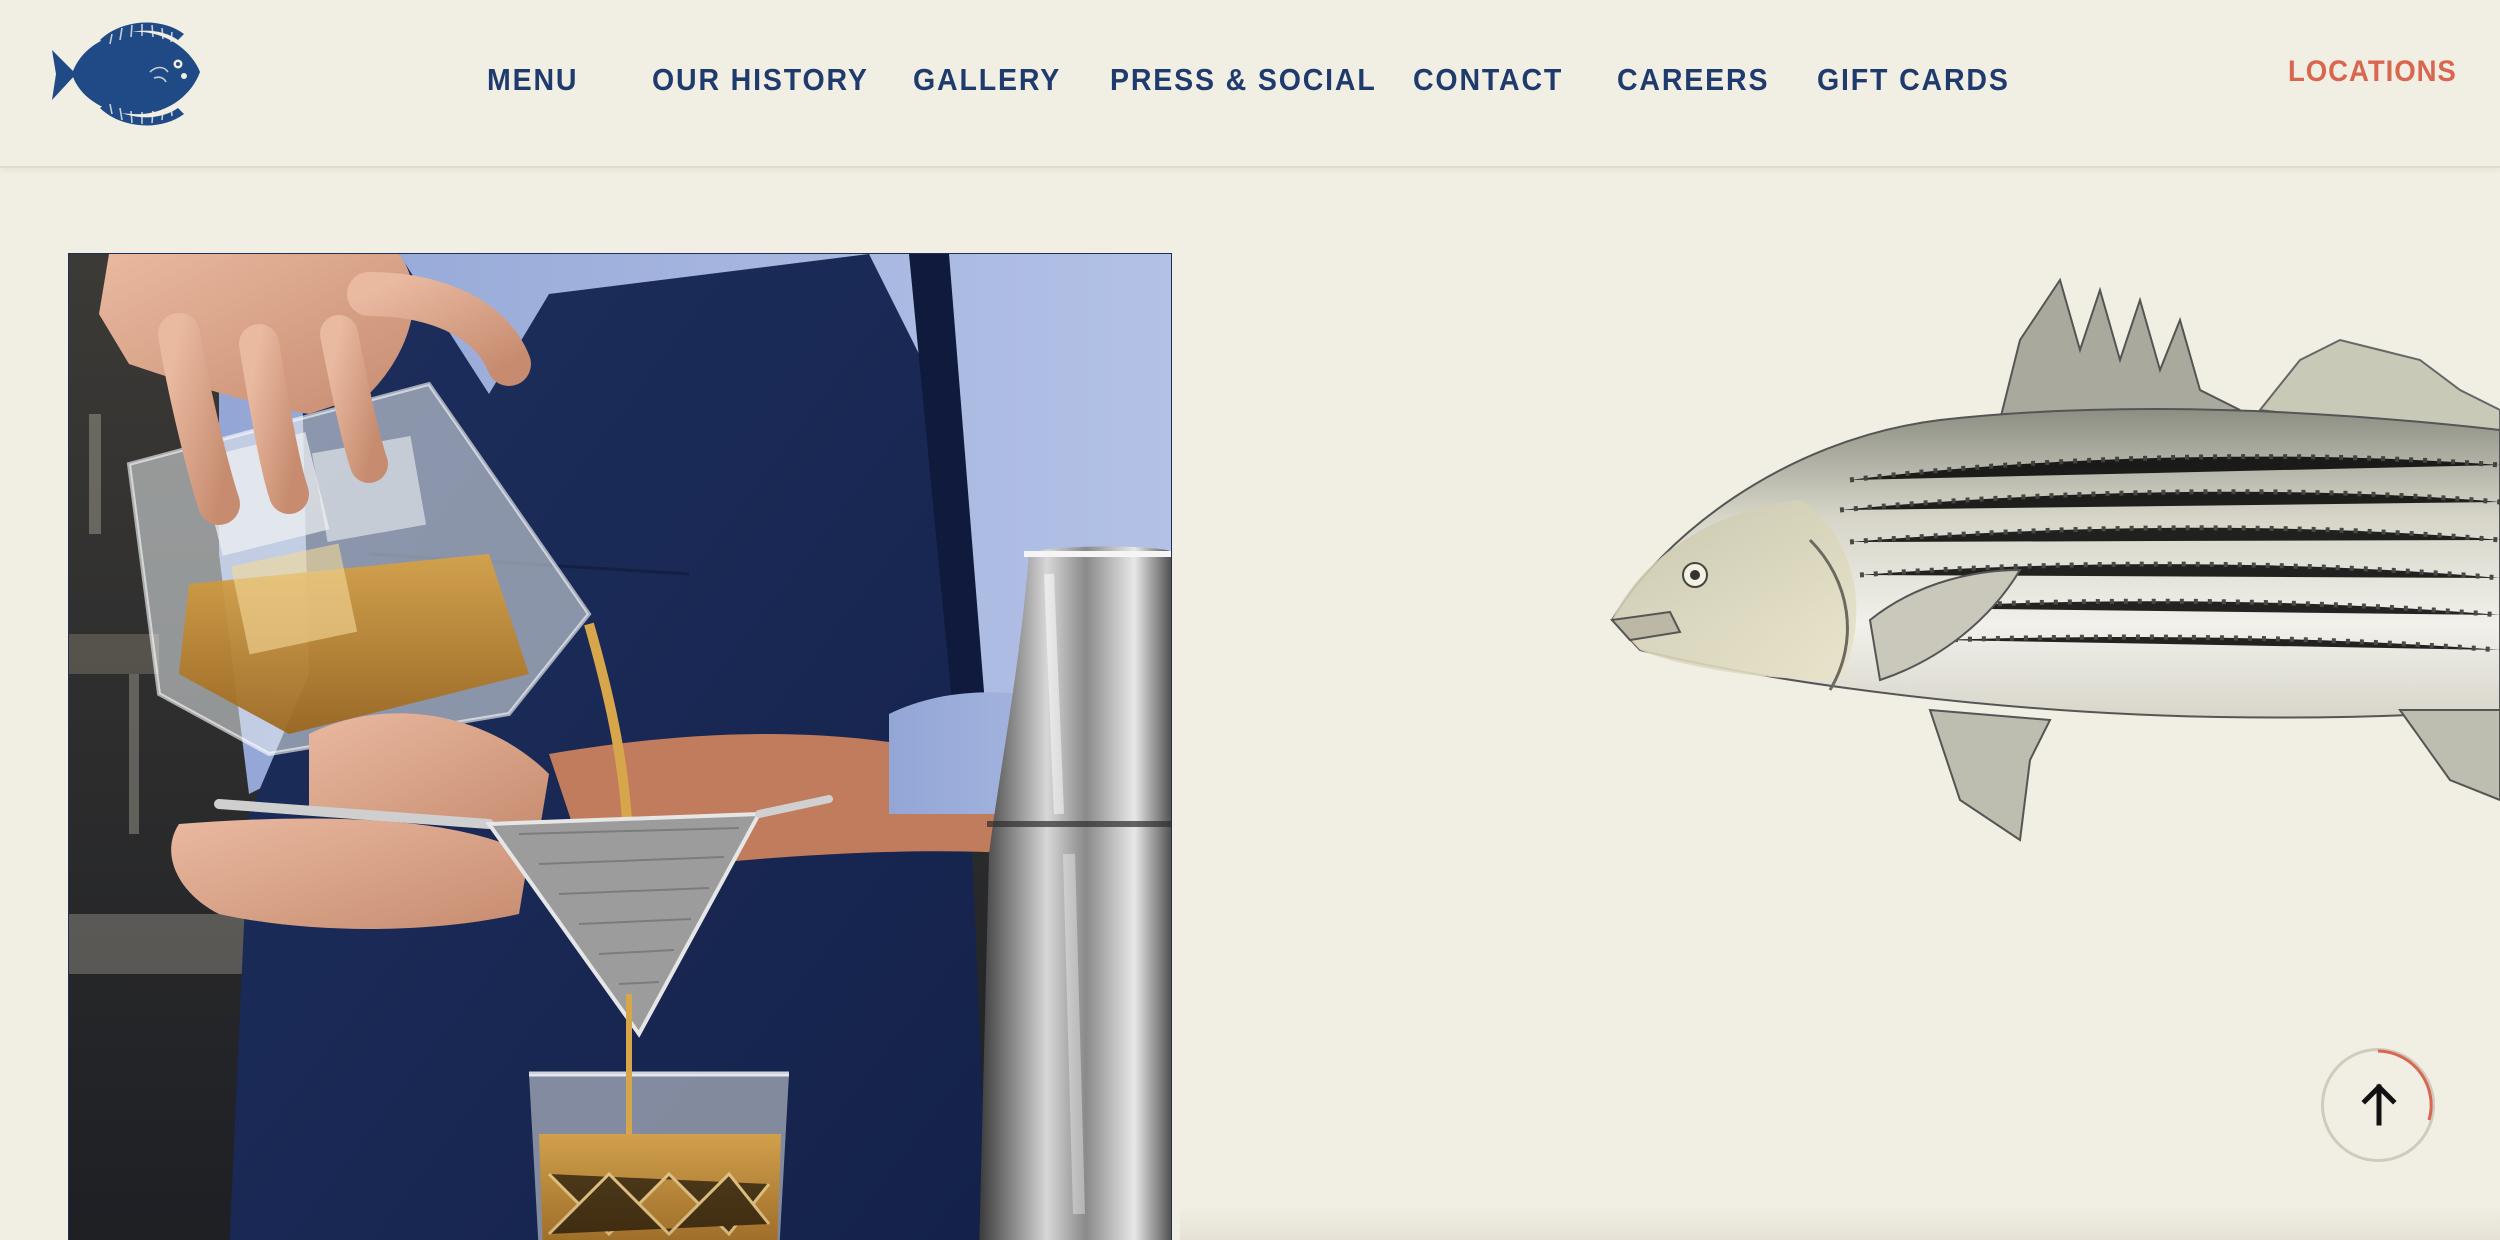  I want to click on nav-careers: CAREERS, so click(1693, 80).